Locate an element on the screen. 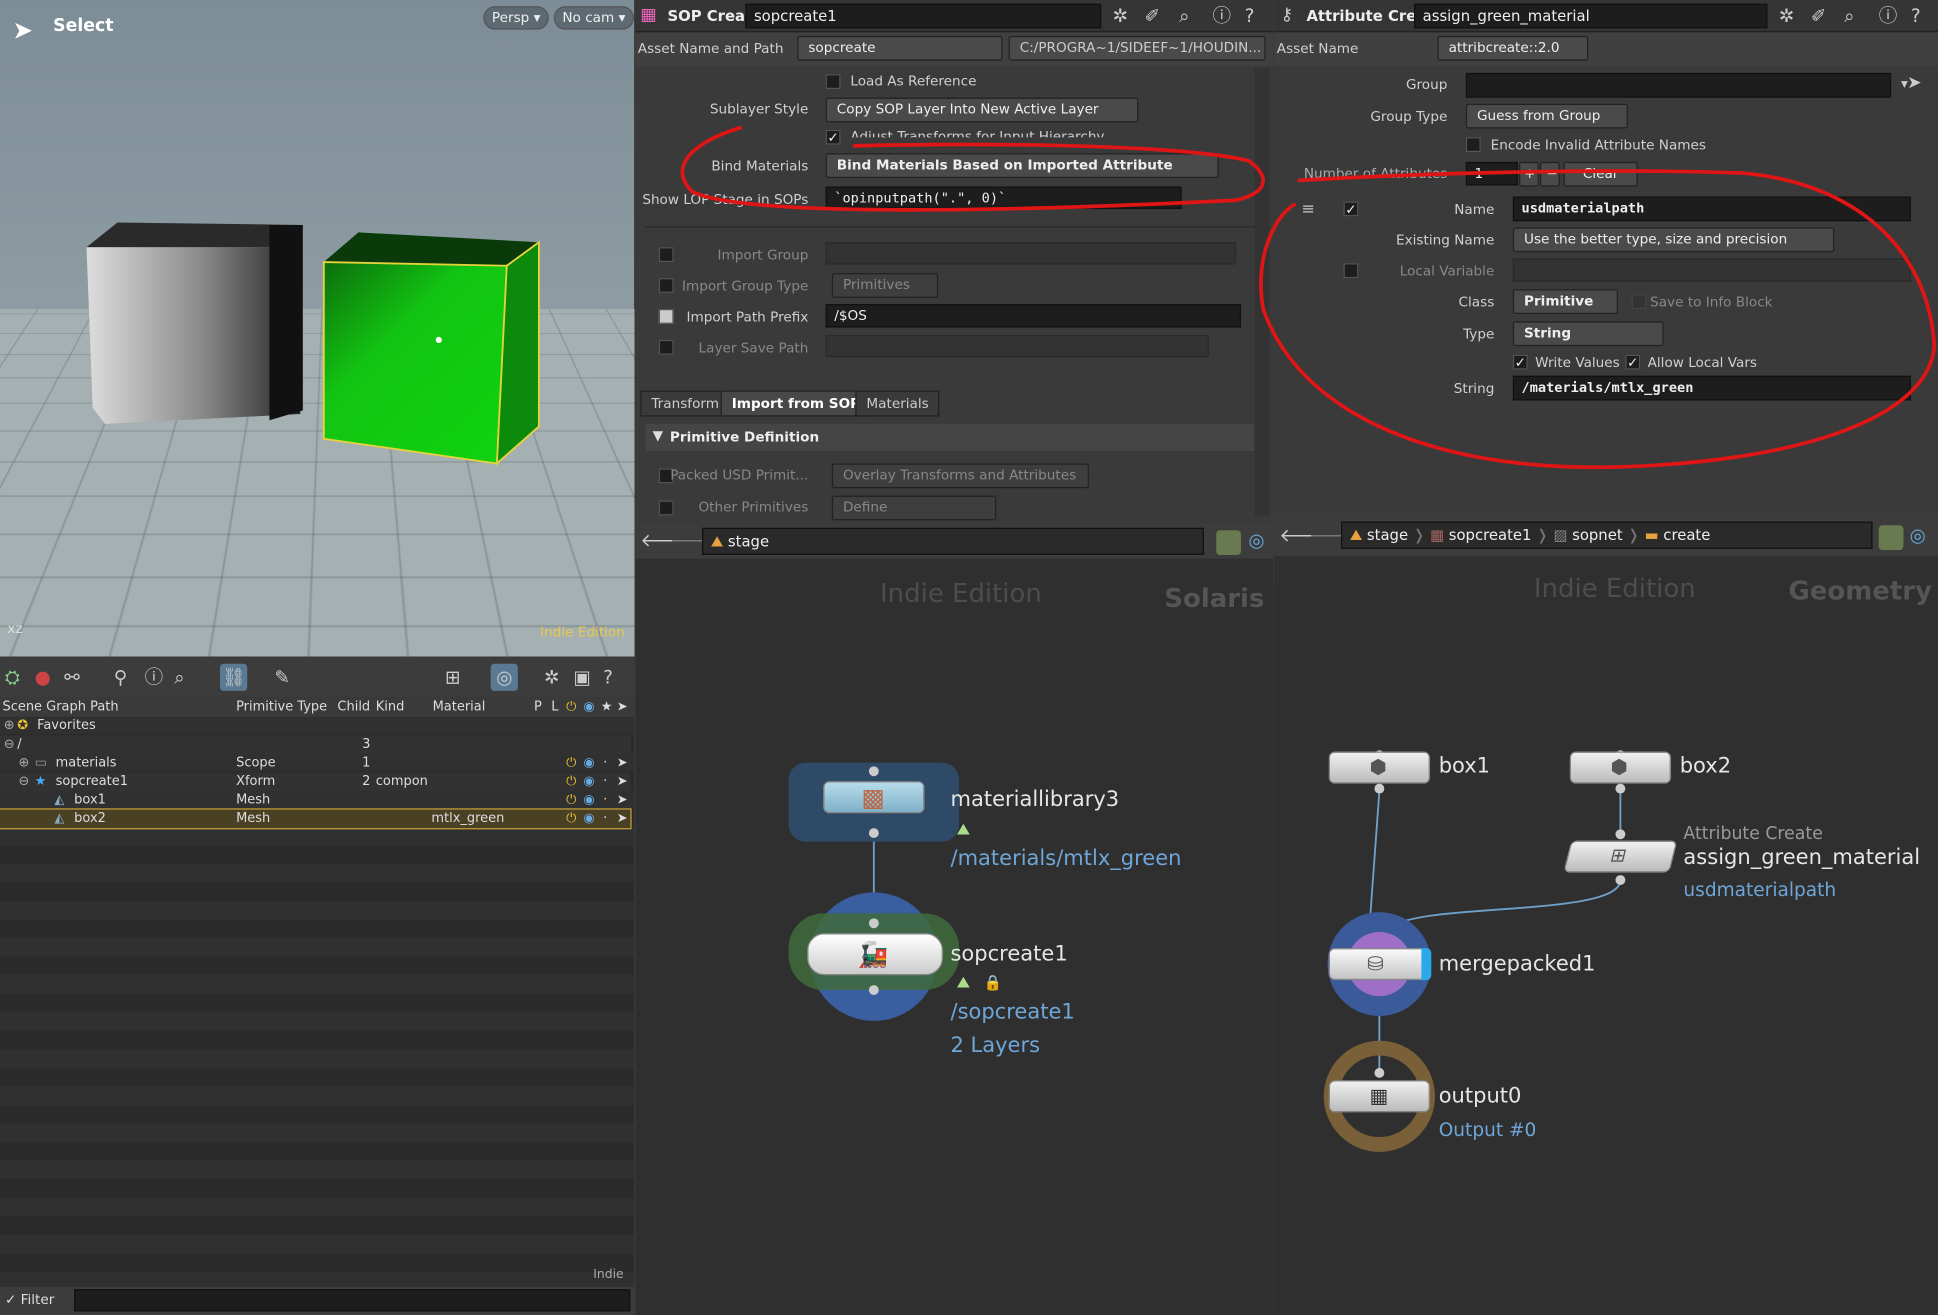 The height and width of the screenshot is (1315, 1938). col-prim-type: Primitive Type is located at coordinates (281, 707).